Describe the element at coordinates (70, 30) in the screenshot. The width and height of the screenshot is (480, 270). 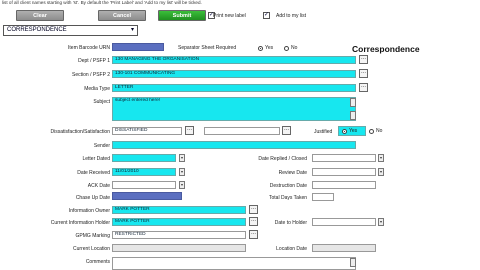
I see `record-type-select: CORRESPONDENCE ▾` at that location.